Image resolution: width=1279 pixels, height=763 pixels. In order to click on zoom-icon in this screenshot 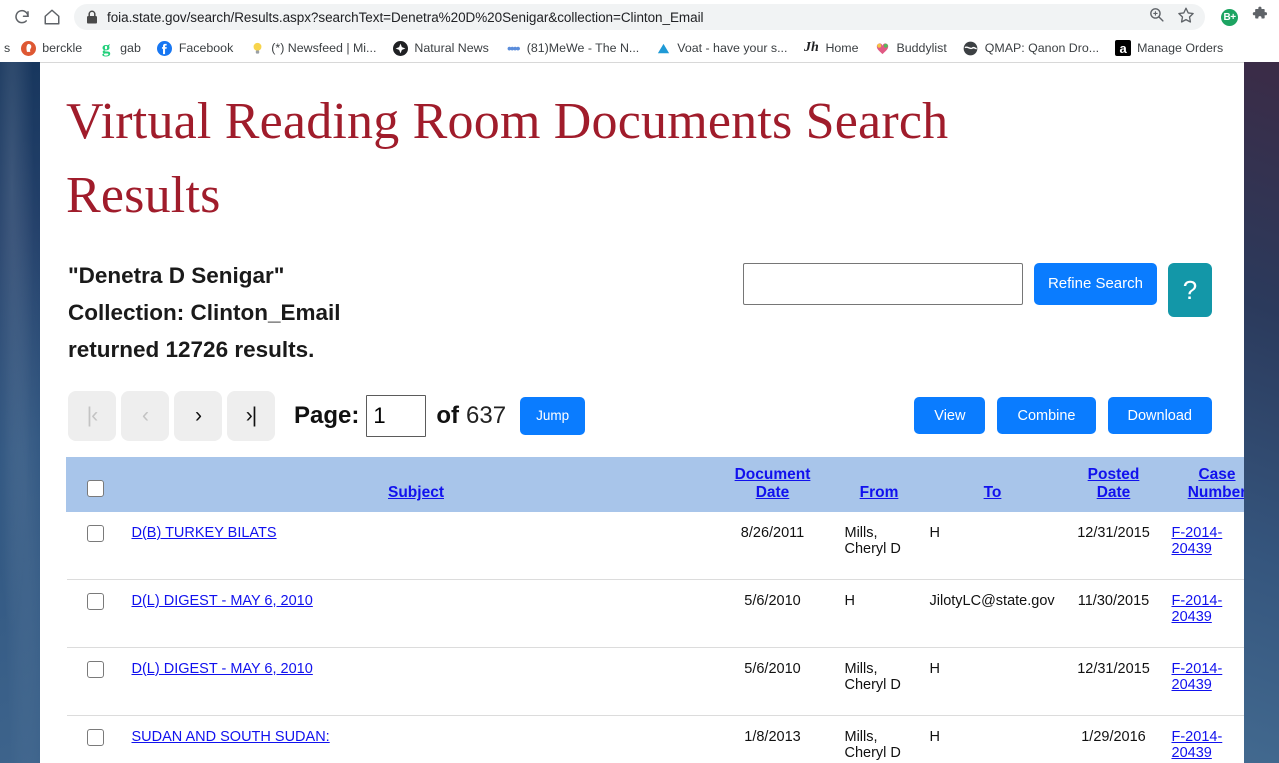, I will do `click(1156, 17)`.